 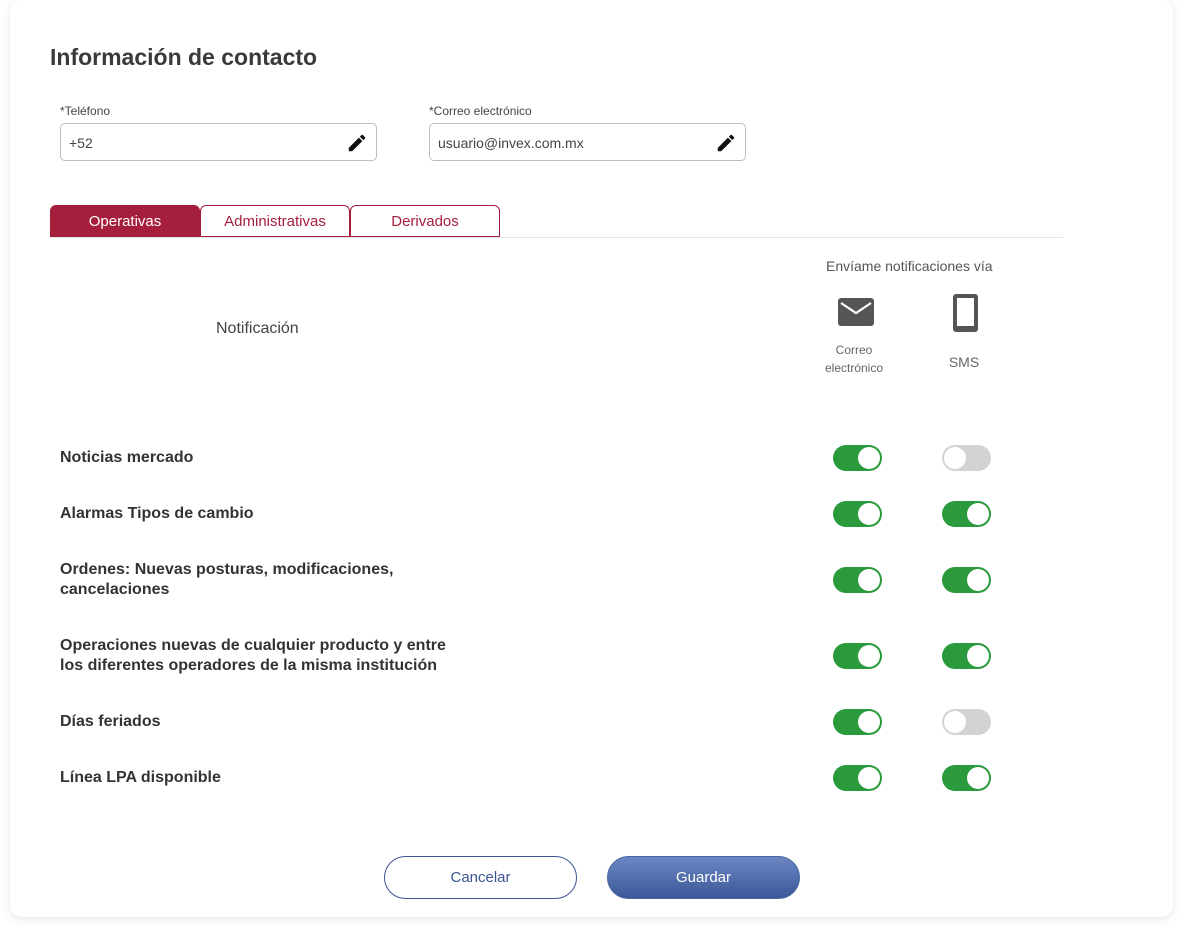 I want to click on row-label-line1: Noticias mercado, so click(x=127, y=457).